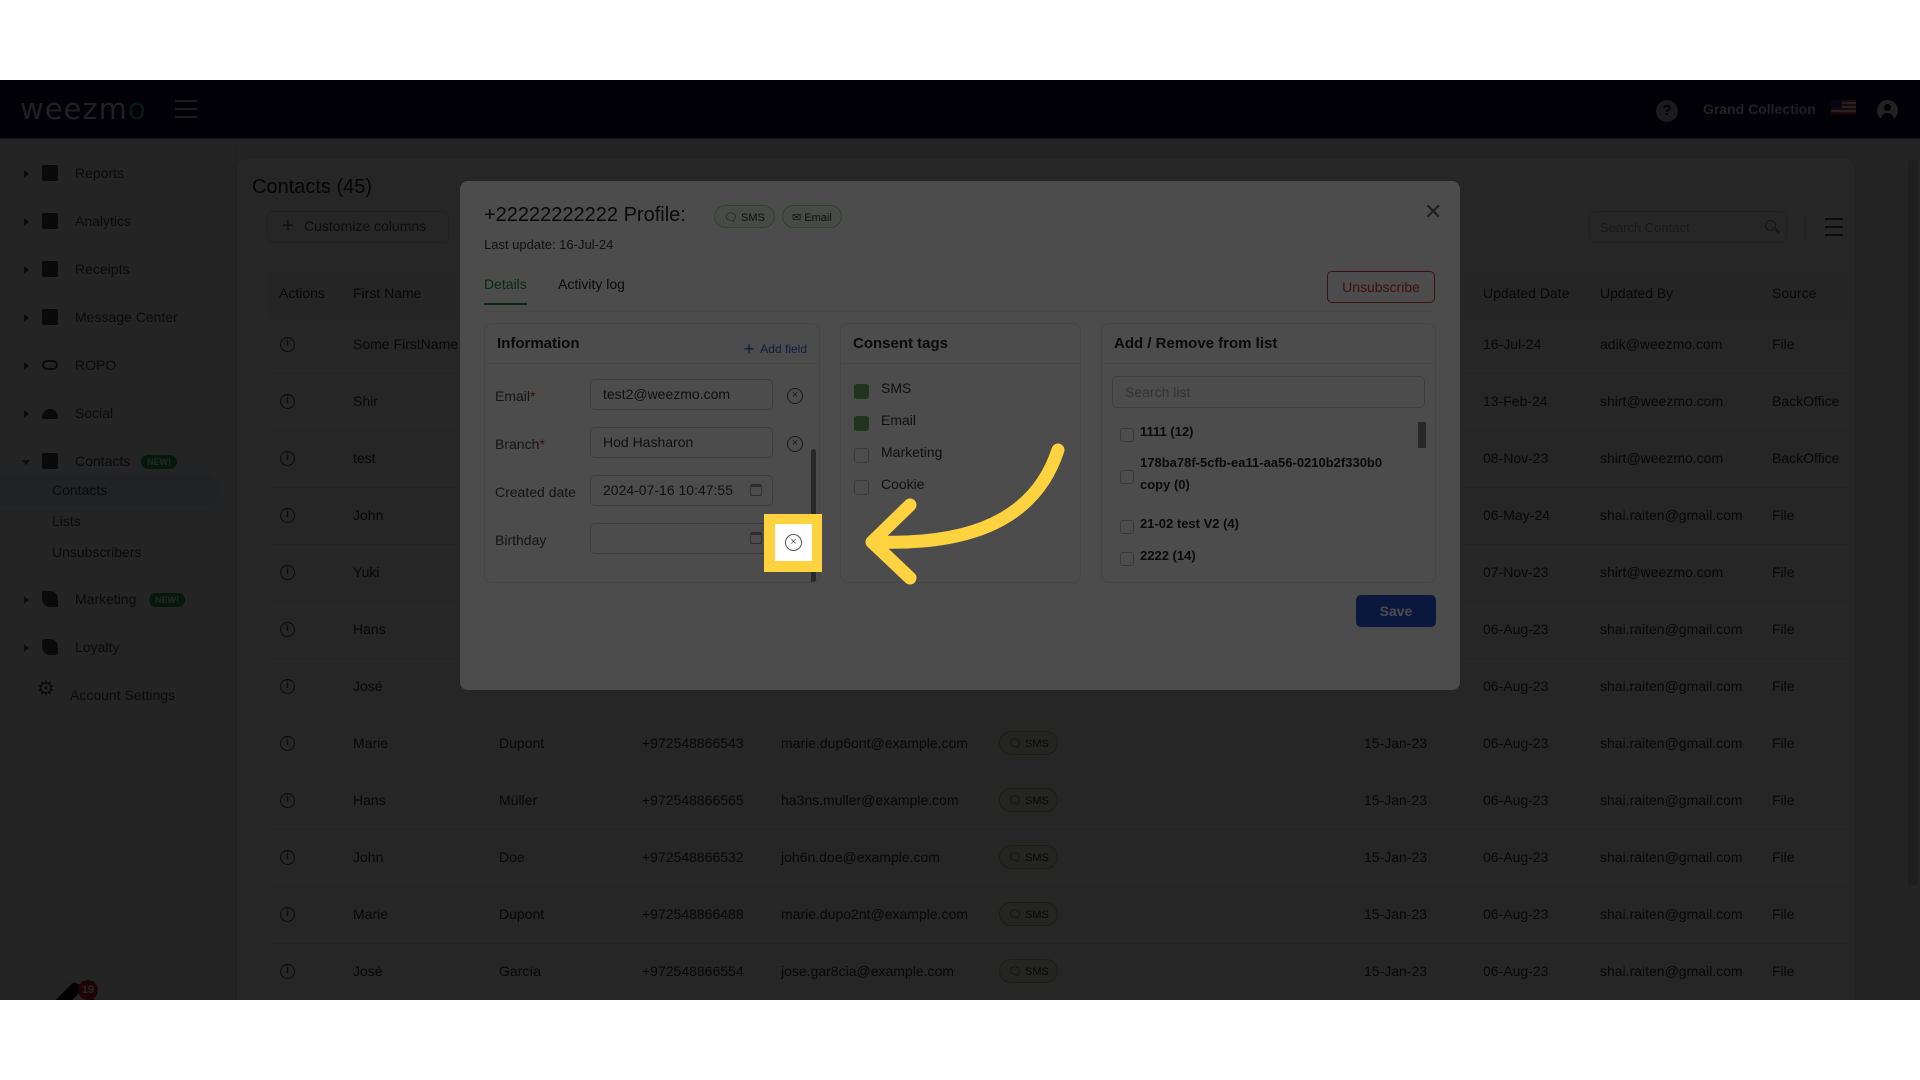  Describe the element at coordinates (861, 391) in the screenshot. I see `sms-consent-checkbox` at that location.